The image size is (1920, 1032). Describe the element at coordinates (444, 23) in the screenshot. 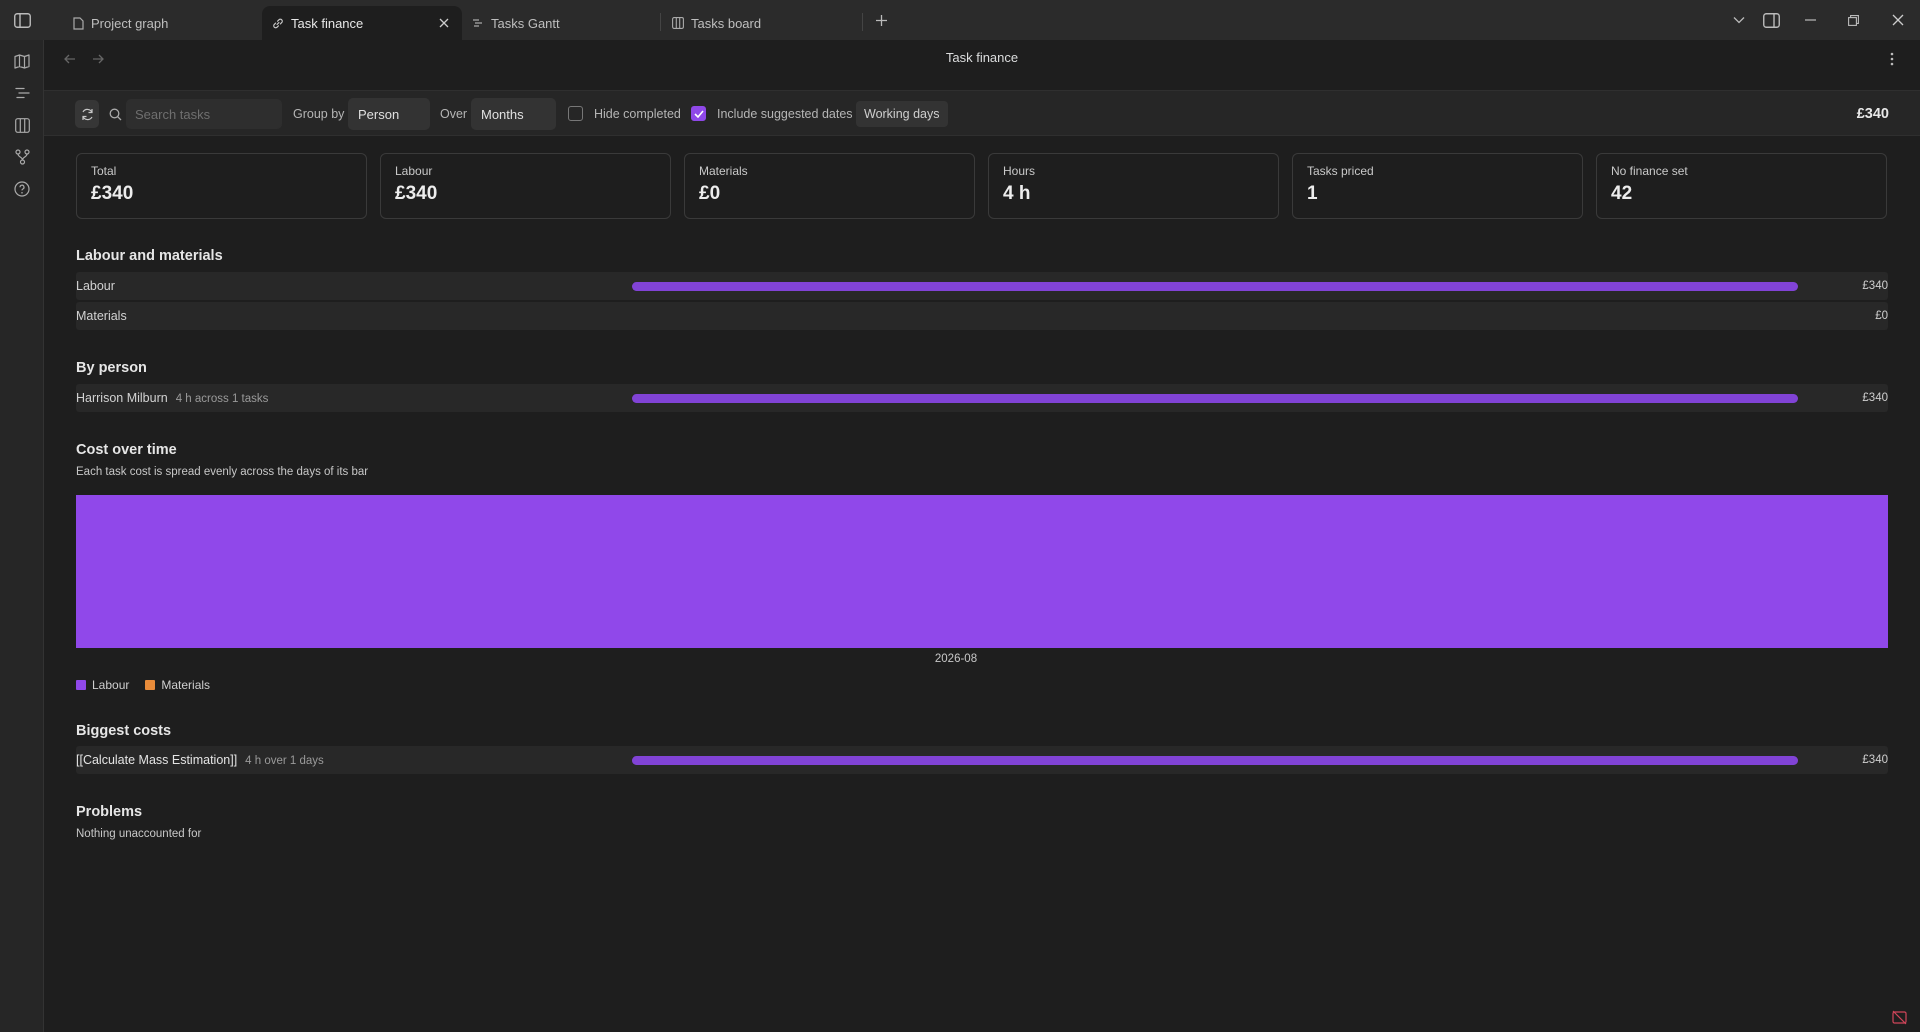

I see `close-icon` at that location.